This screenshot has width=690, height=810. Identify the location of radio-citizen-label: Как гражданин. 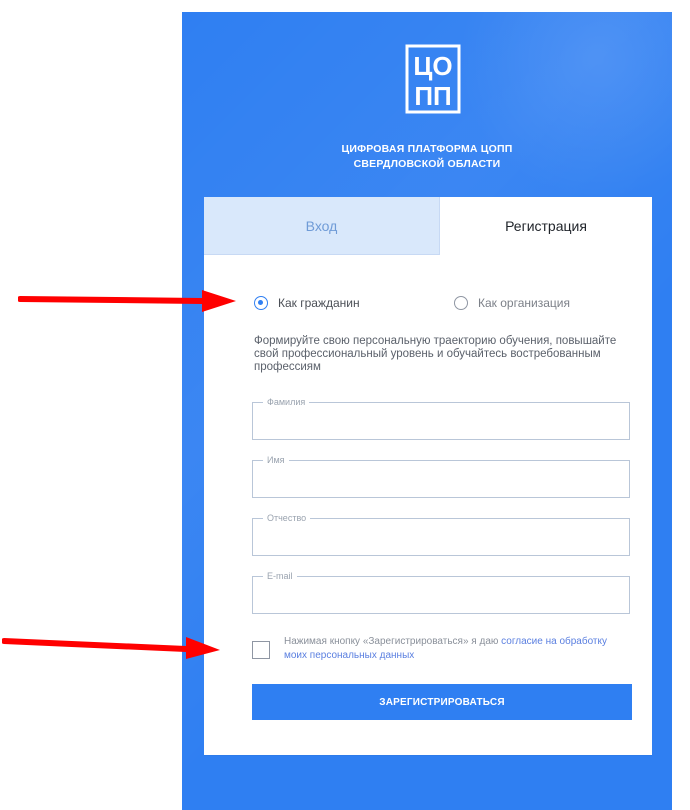
(319, 303).